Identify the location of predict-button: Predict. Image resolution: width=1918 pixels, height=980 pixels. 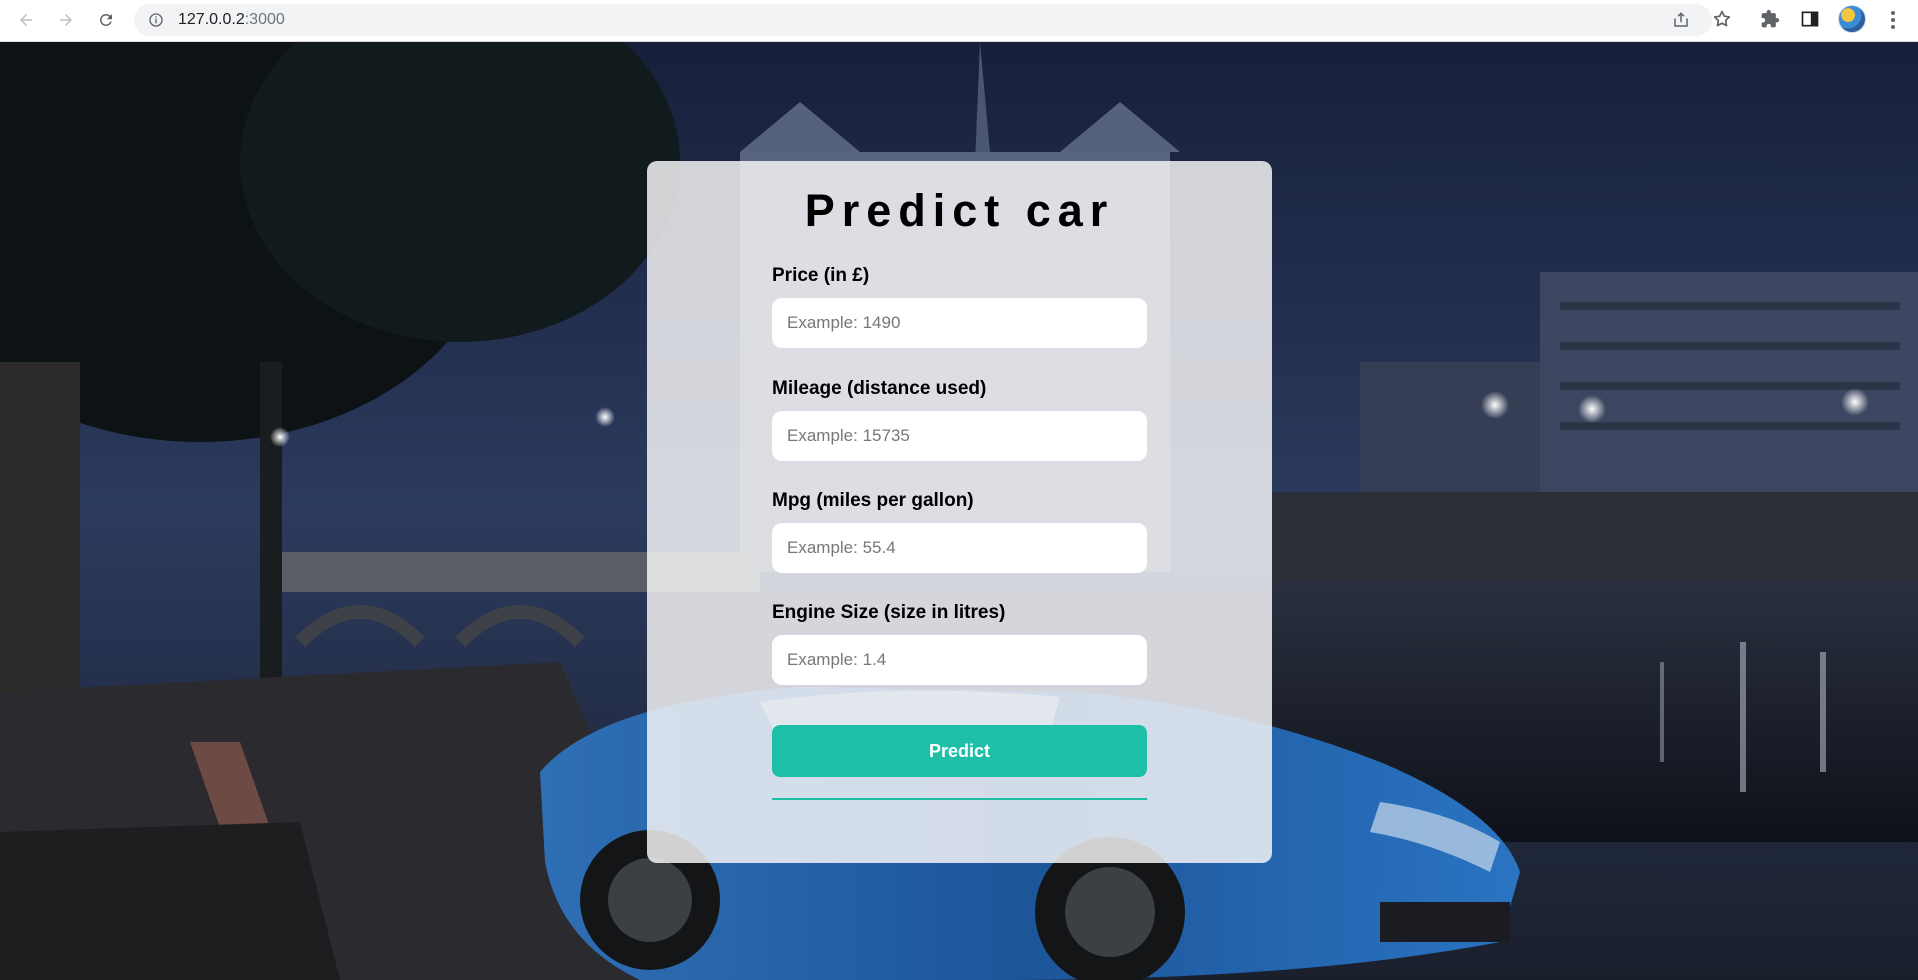
(959, 751).